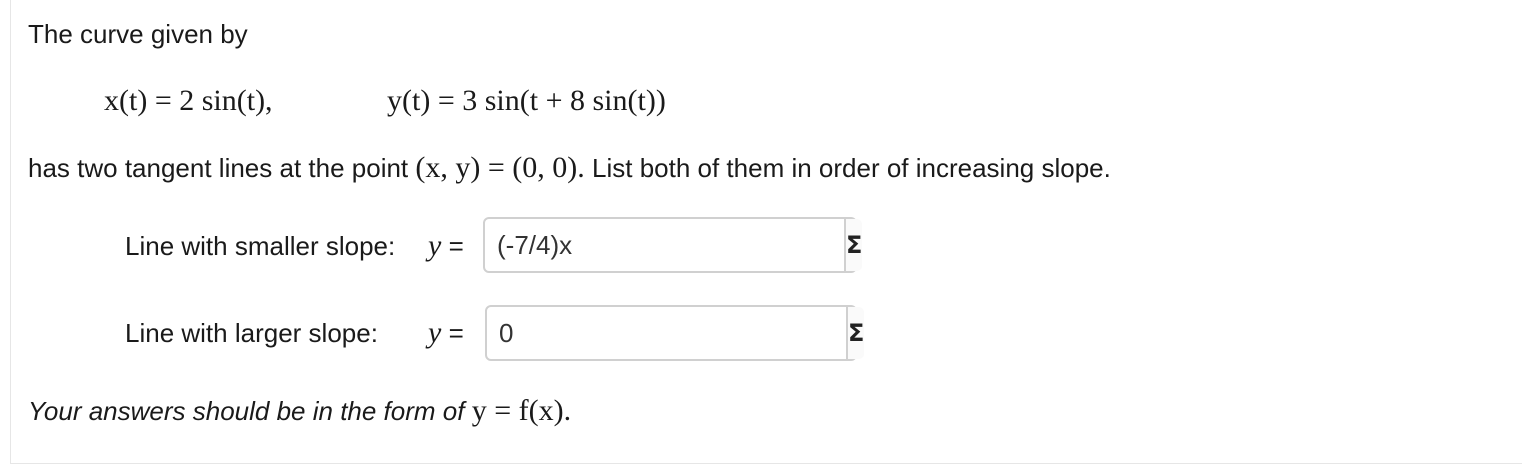  Describe the element at coordinates (251, 333) in the screenshot. I see `larger-slope-label: Line with larger slope:` at that location.